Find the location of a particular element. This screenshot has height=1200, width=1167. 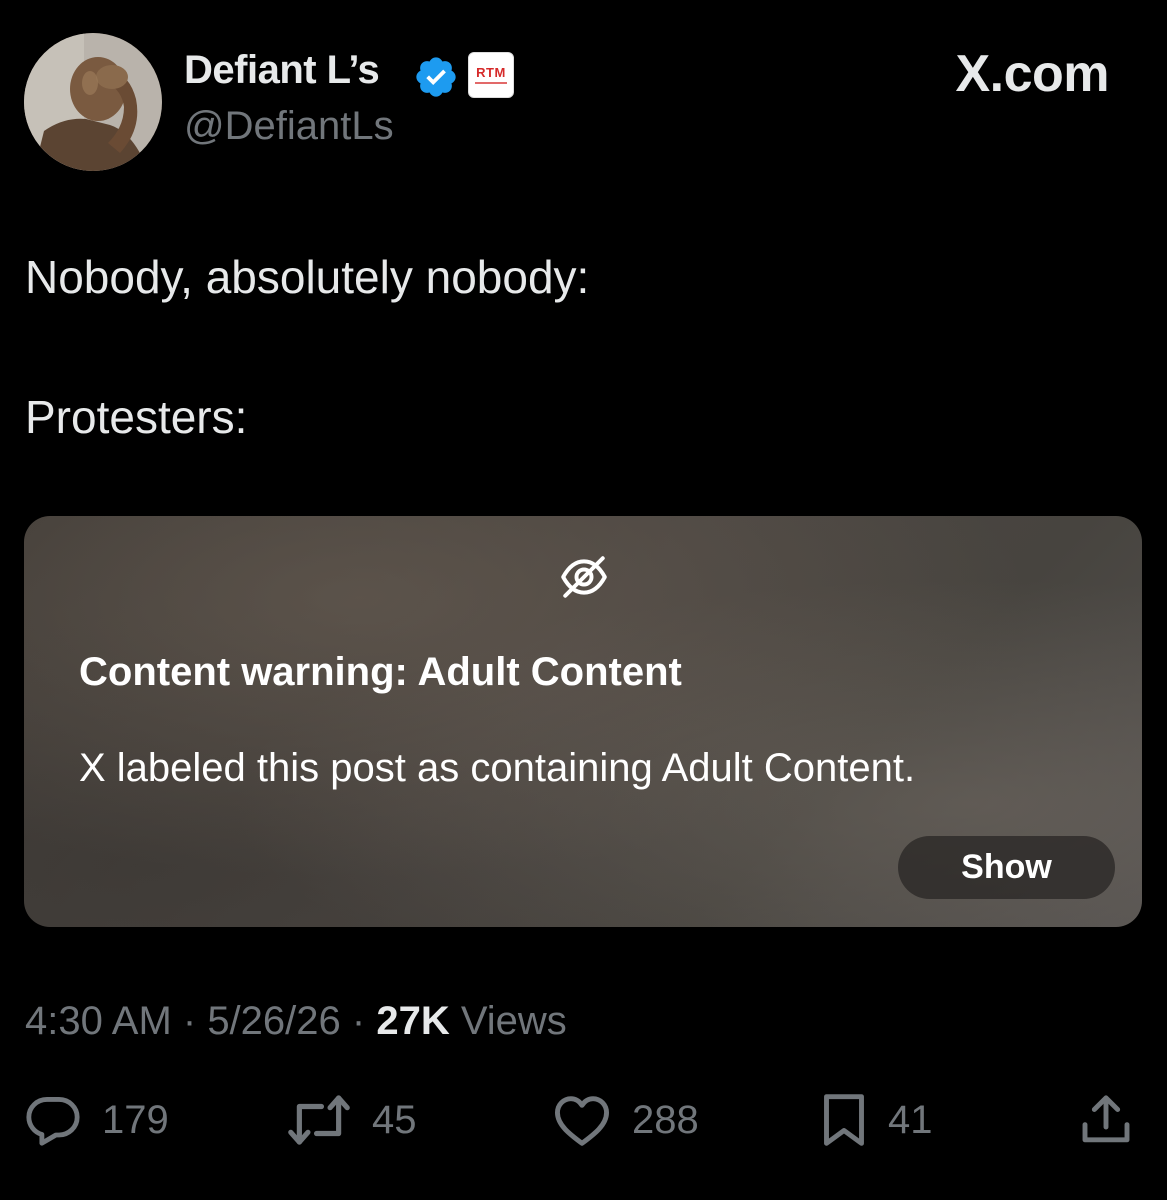

affiliate-badge-underline is located at coordinates (491, 83).